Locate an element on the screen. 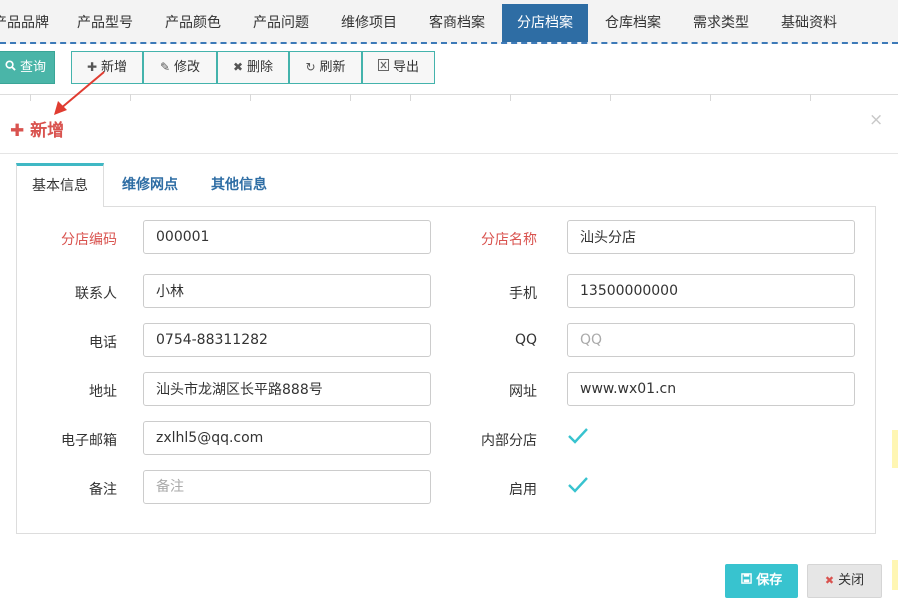 The height and width of the screenshot is (613, 898). internal-branch-label: 内部分店 is located at coordinates (509, 441).